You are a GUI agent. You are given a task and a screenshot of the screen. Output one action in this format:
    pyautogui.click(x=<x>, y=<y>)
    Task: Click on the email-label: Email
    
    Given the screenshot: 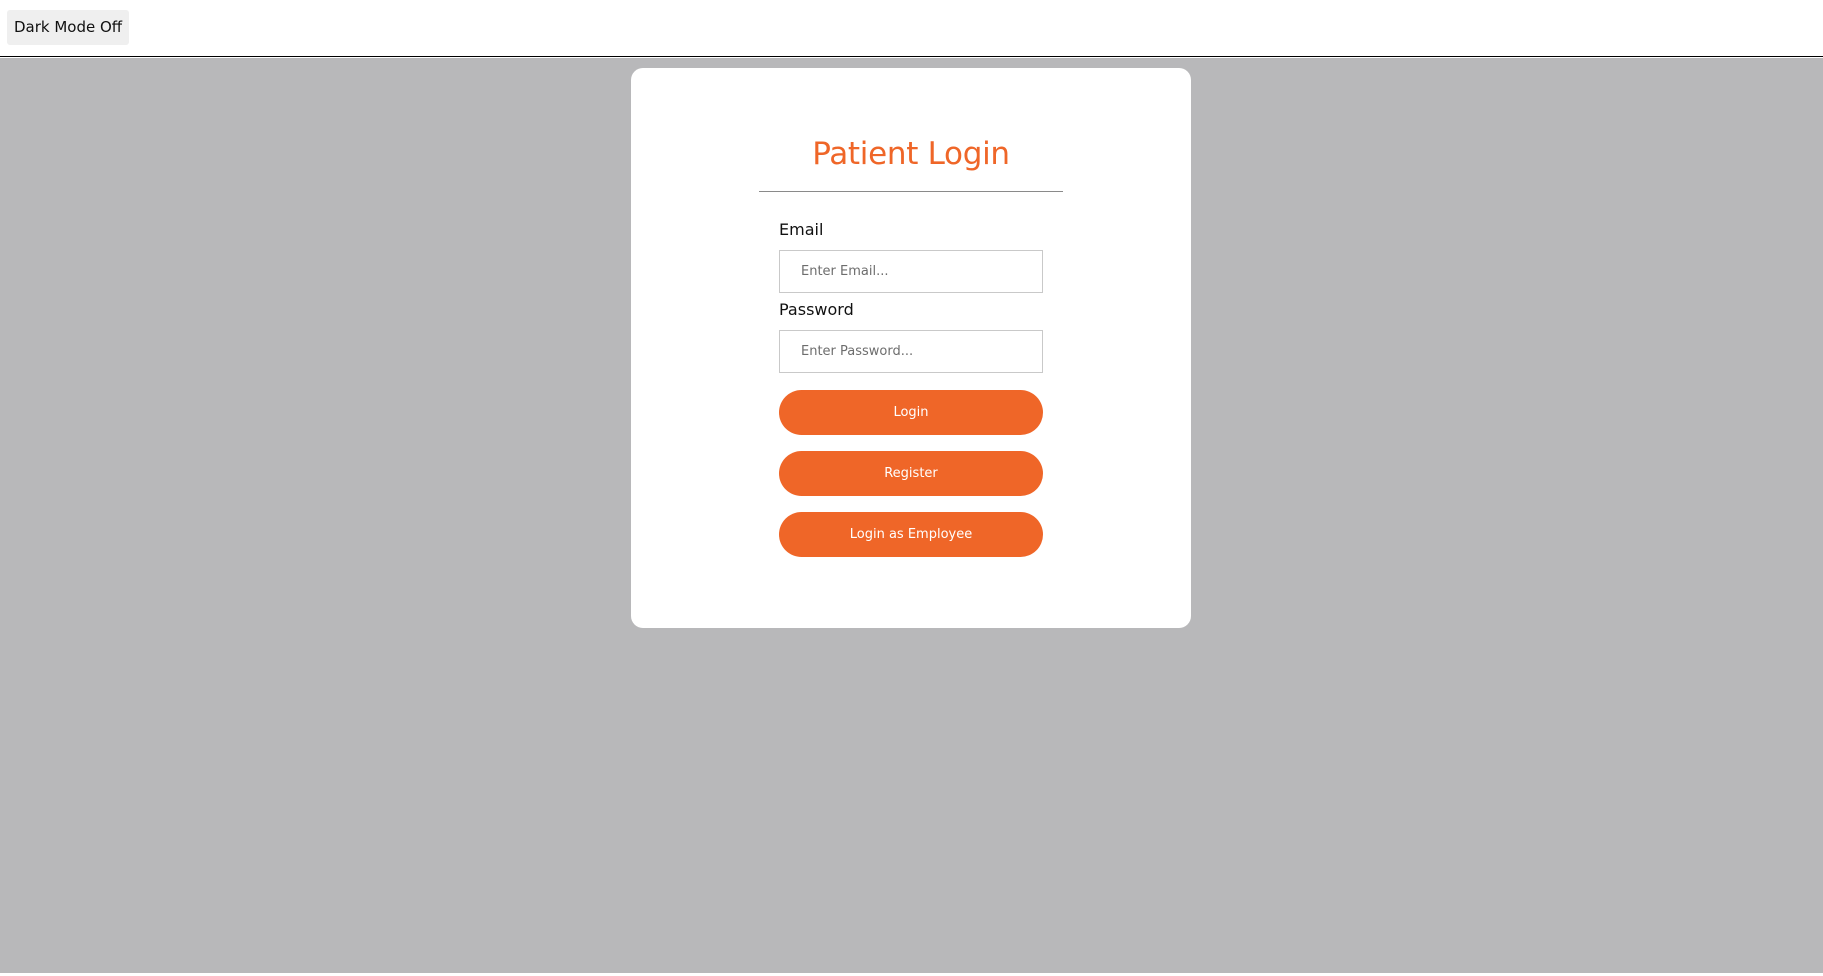 What is the action you would take?
    pyautogui.click(x=801, y=229)
    